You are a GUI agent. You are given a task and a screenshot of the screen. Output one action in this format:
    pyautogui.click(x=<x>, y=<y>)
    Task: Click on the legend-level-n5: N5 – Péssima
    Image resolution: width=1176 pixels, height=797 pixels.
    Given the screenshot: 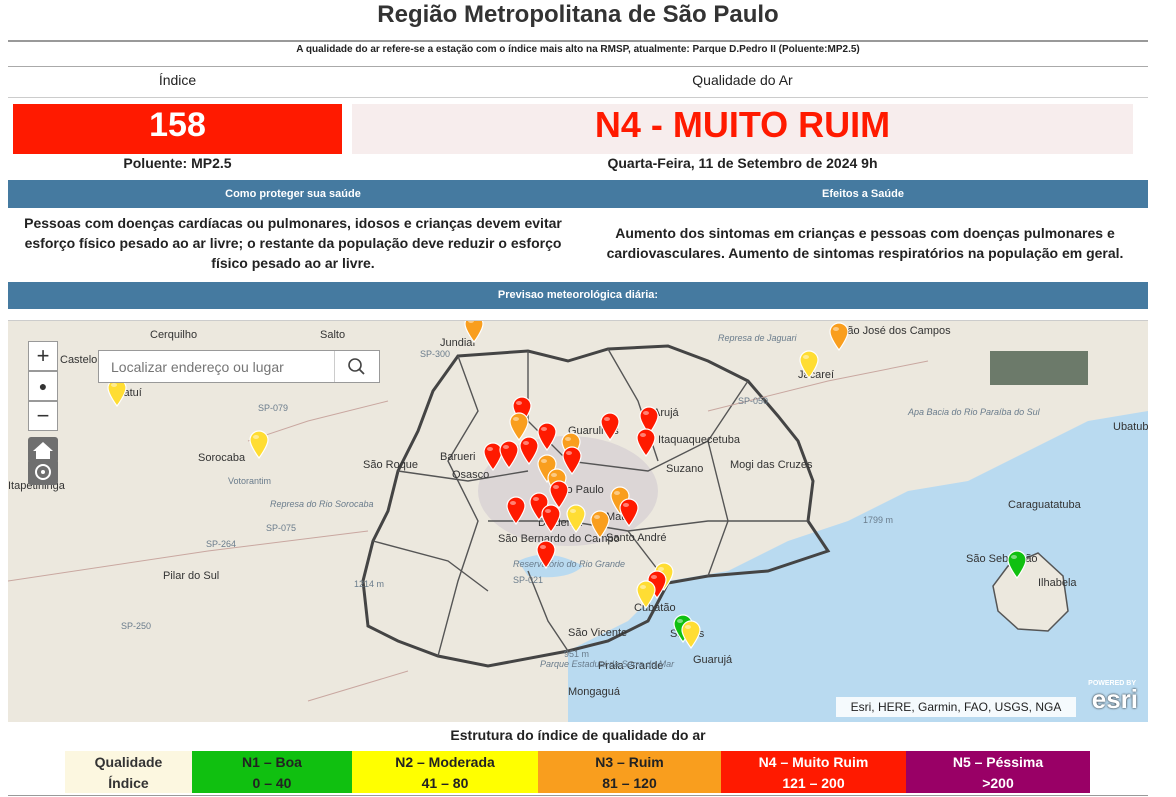 What is the action you would take?
    pyautogui.click(x=998, y=761)
    